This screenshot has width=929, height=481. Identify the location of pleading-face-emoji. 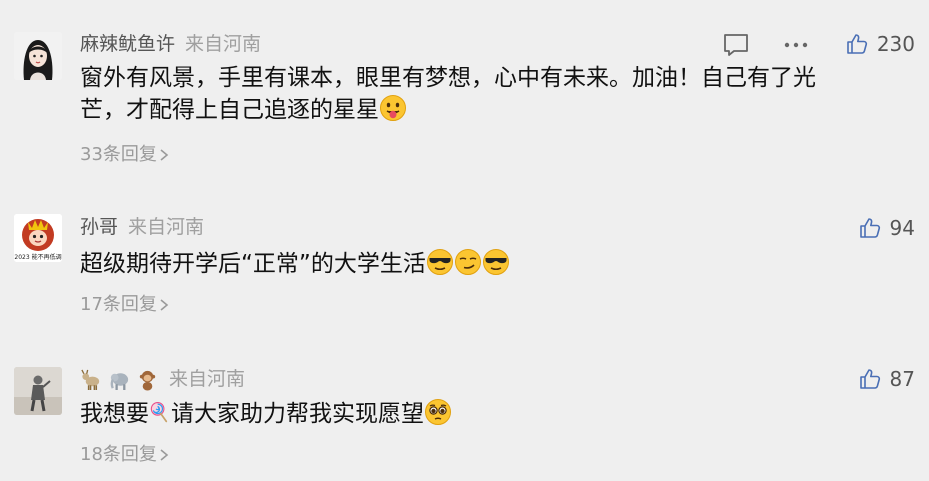
(438, 412).